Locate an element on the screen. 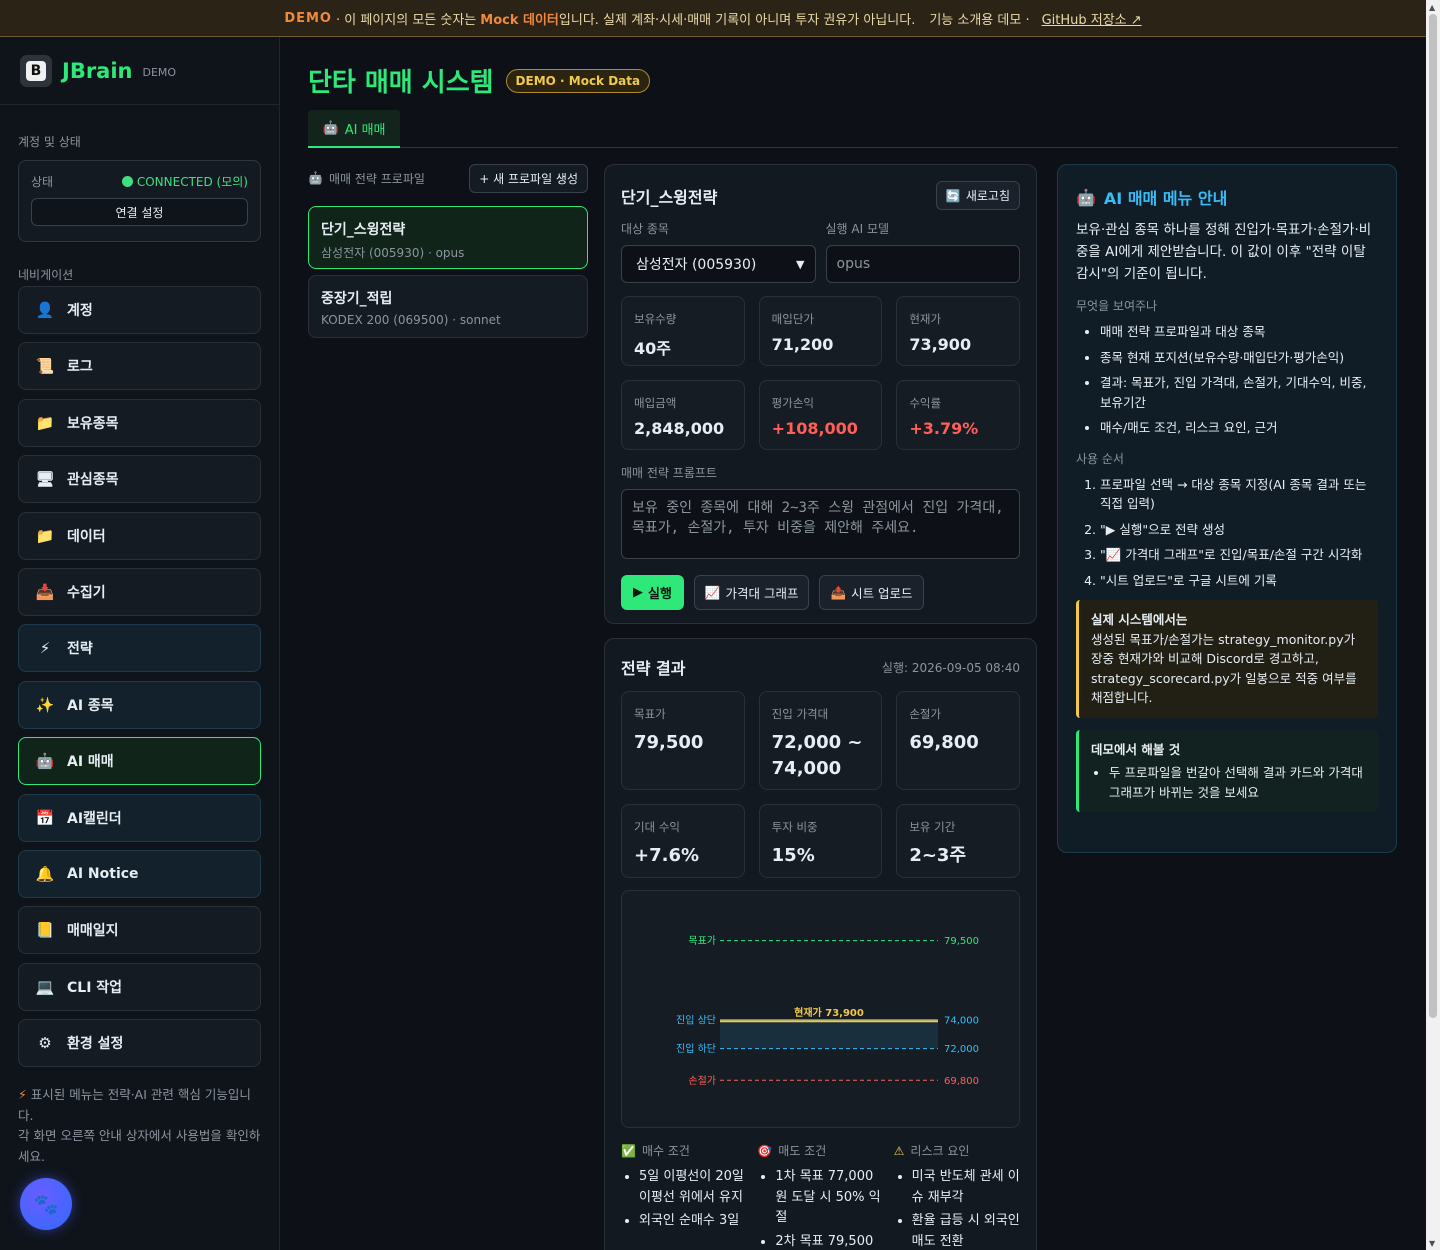  nav-item-ai-stocks: ✨ AI 종목 is located at coordinates (139, 704).